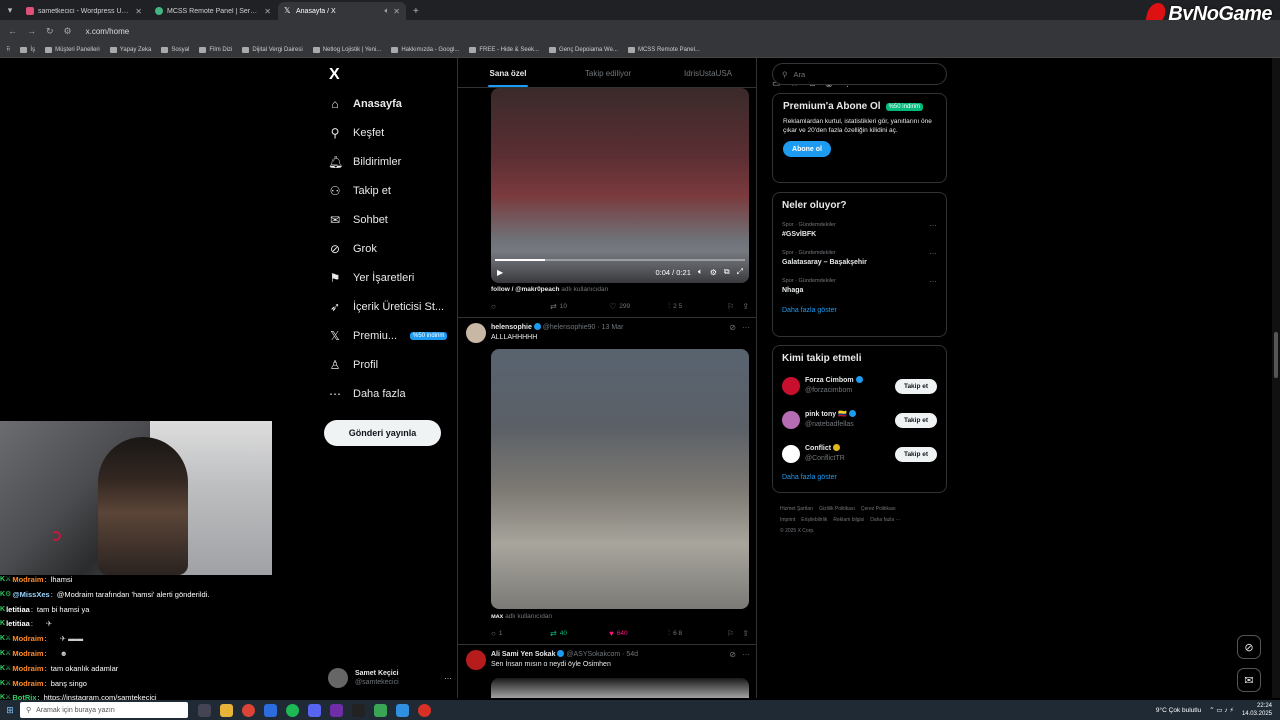  Describe the element at coordinates (579, 306) in the screenshot. I see `repost-button: ⇄ 10` at that location.